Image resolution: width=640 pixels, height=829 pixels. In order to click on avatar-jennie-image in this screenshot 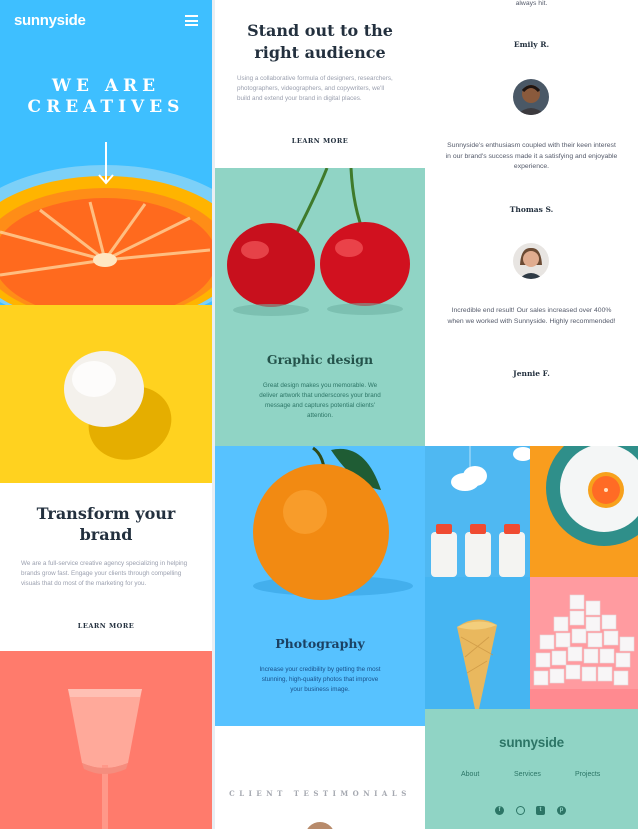, I will do `click(531, 261)`.